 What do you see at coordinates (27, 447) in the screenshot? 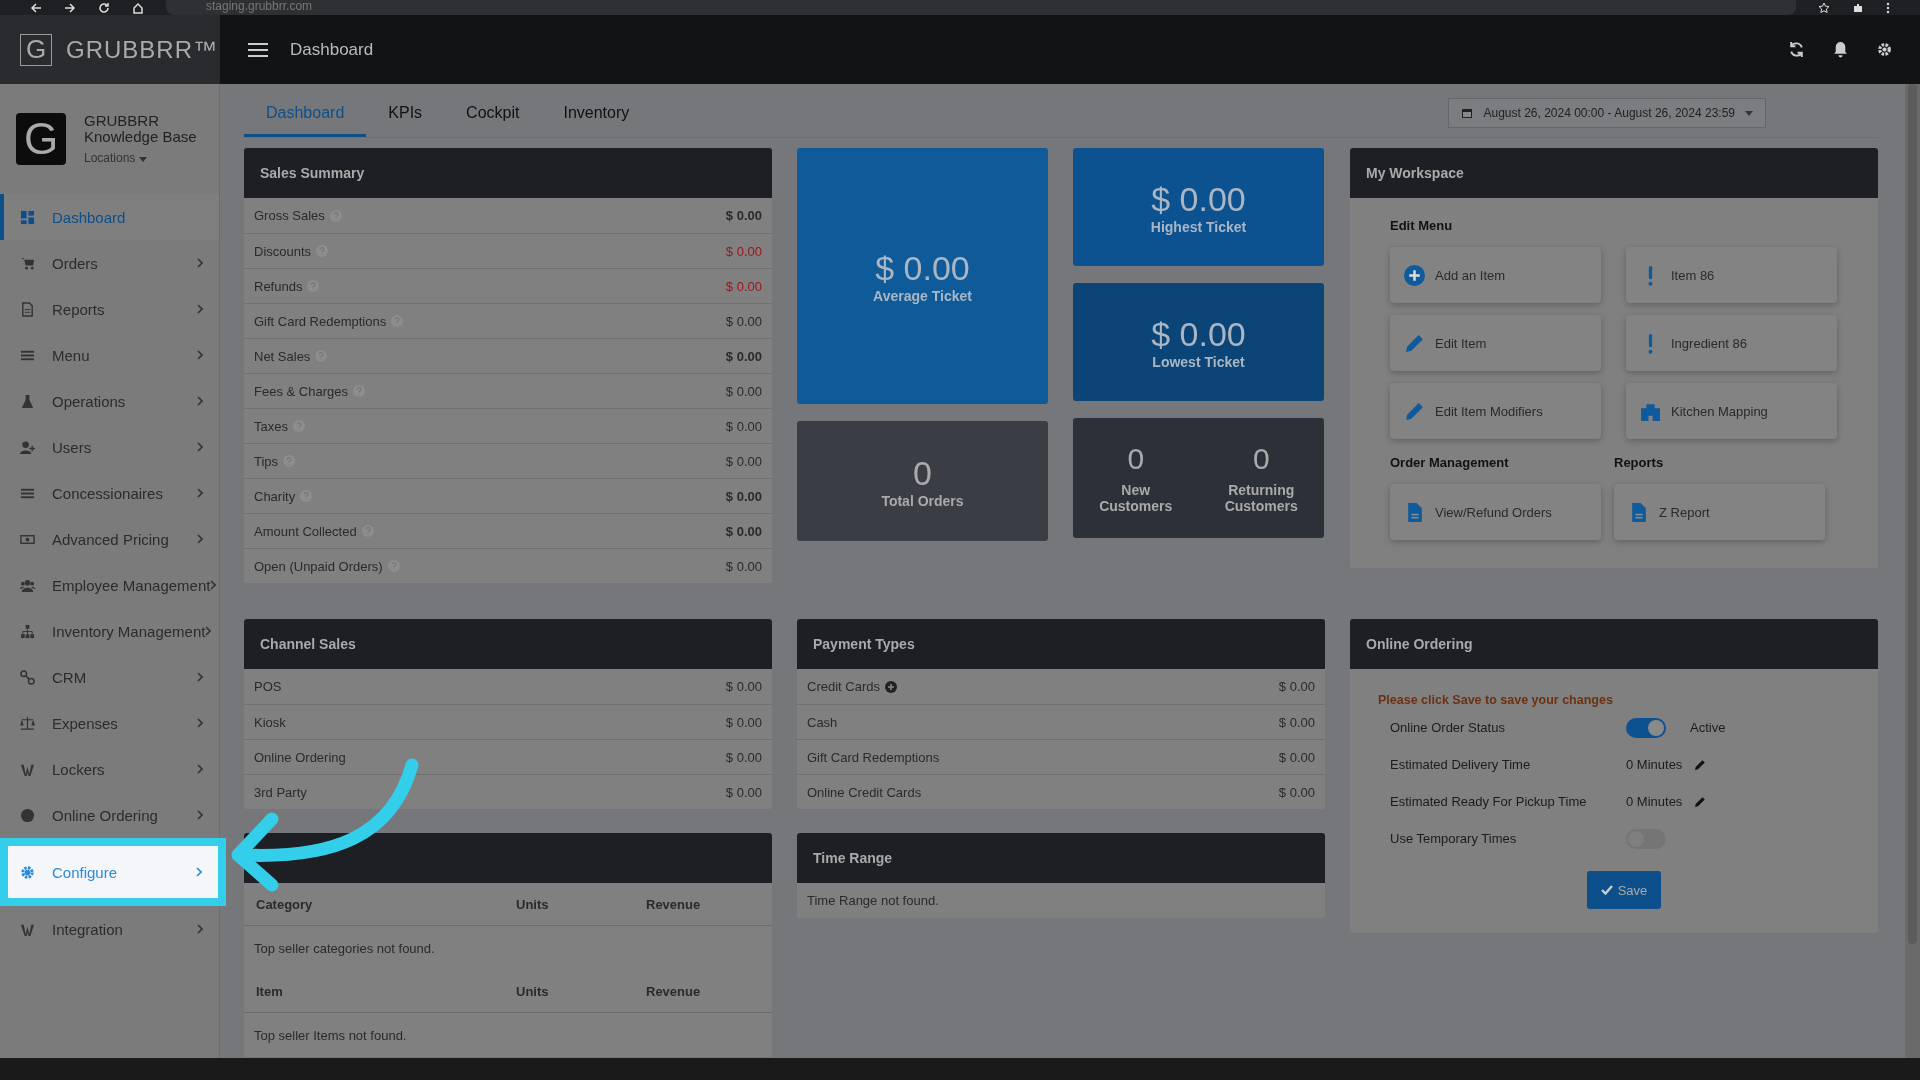
I see `user-icon` at bounding box center [27, 447].